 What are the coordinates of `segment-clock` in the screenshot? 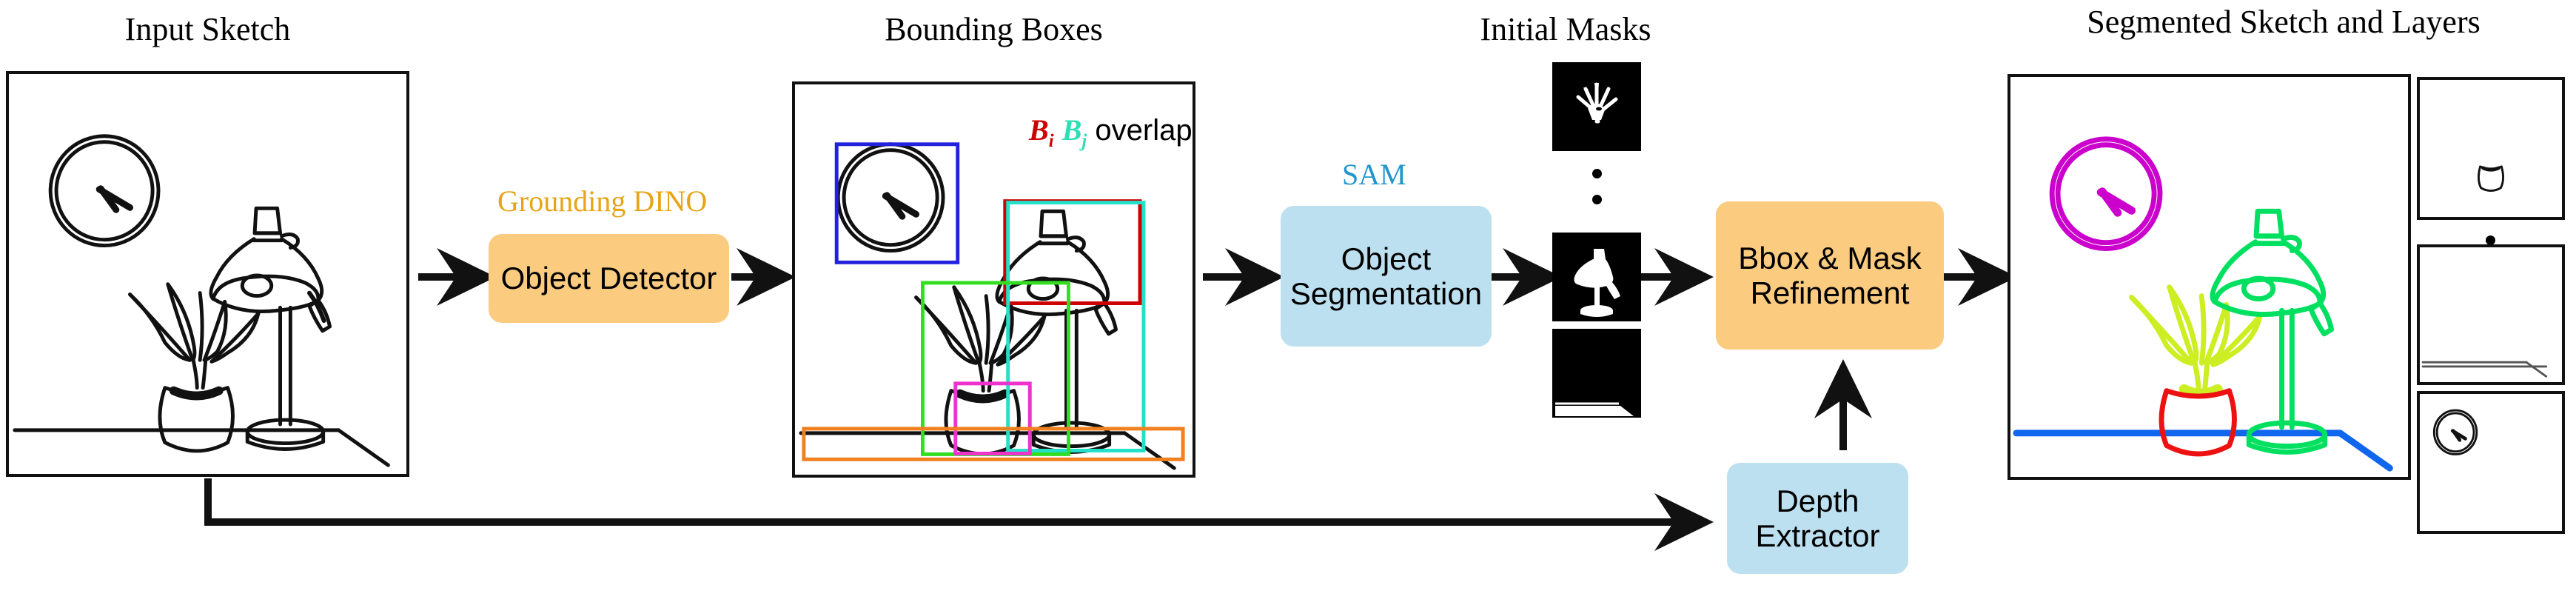 It's located at (2106, 194).